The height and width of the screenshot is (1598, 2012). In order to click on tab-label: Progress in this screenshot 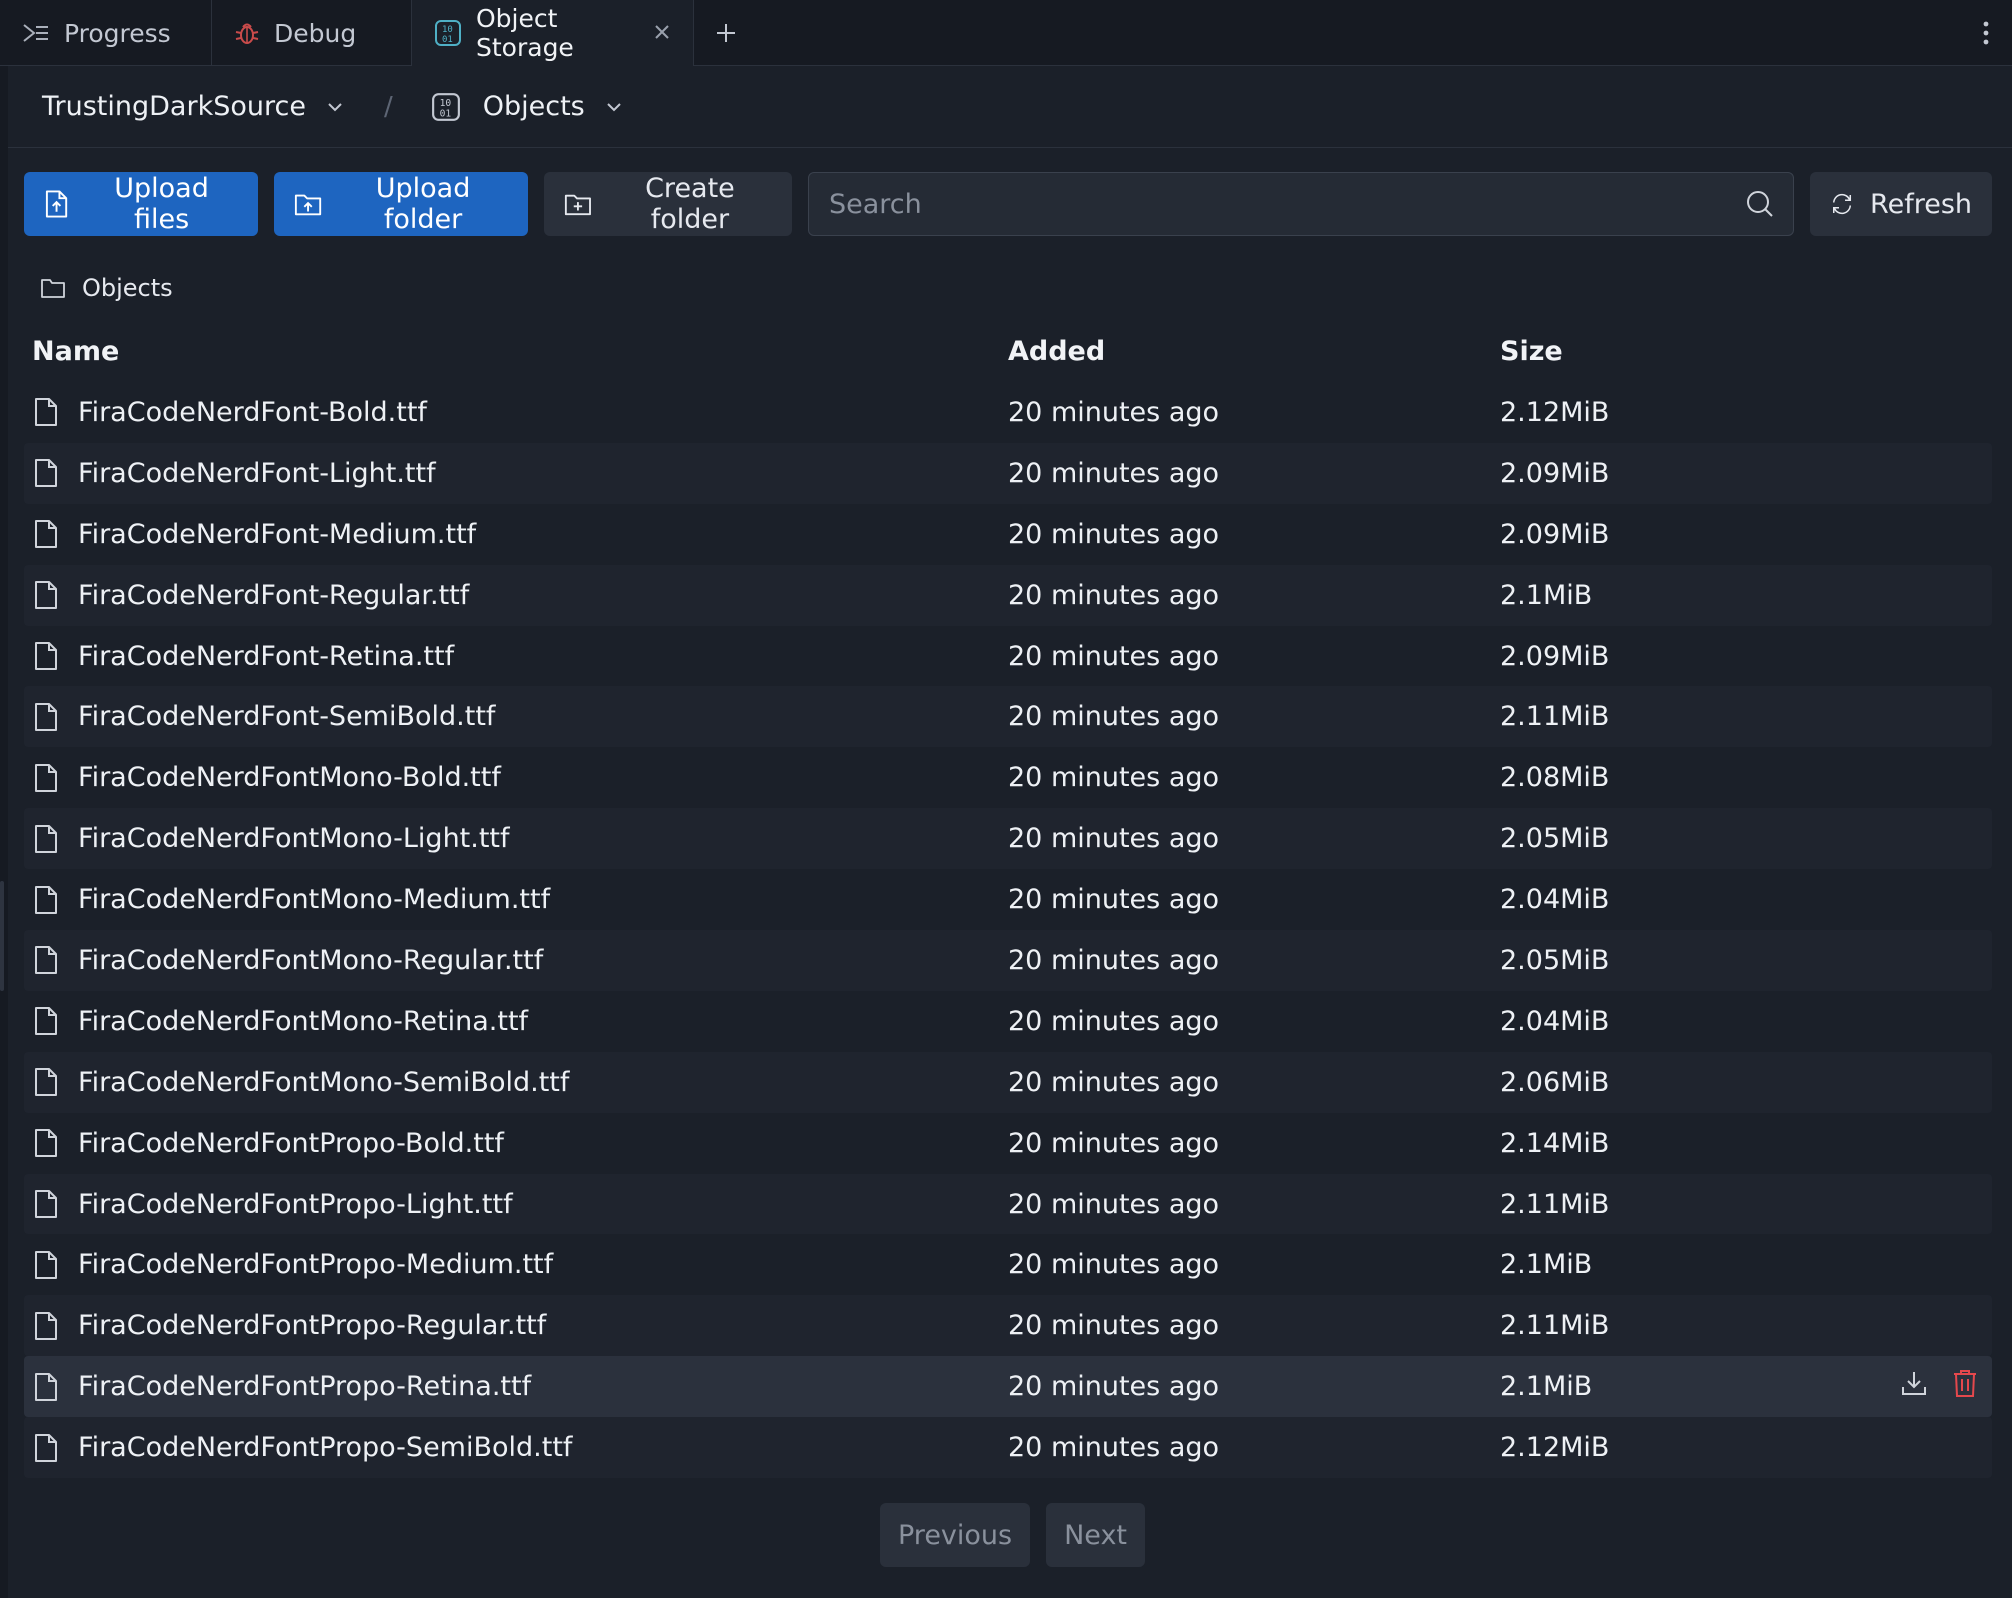, I will do `click(117, 33)`.